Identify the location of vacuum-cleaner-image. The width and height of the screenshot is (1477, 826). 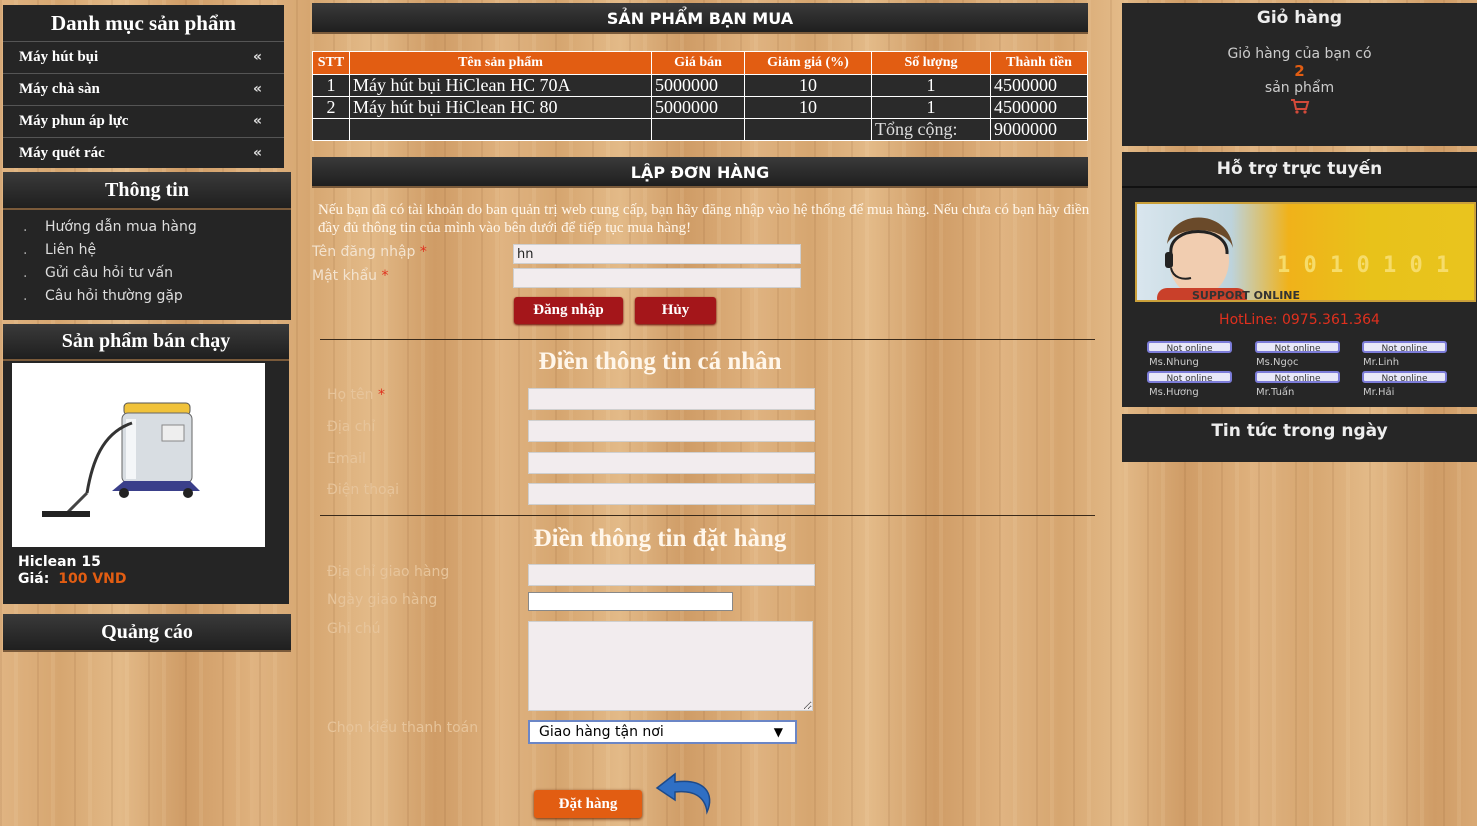
(121, 459).